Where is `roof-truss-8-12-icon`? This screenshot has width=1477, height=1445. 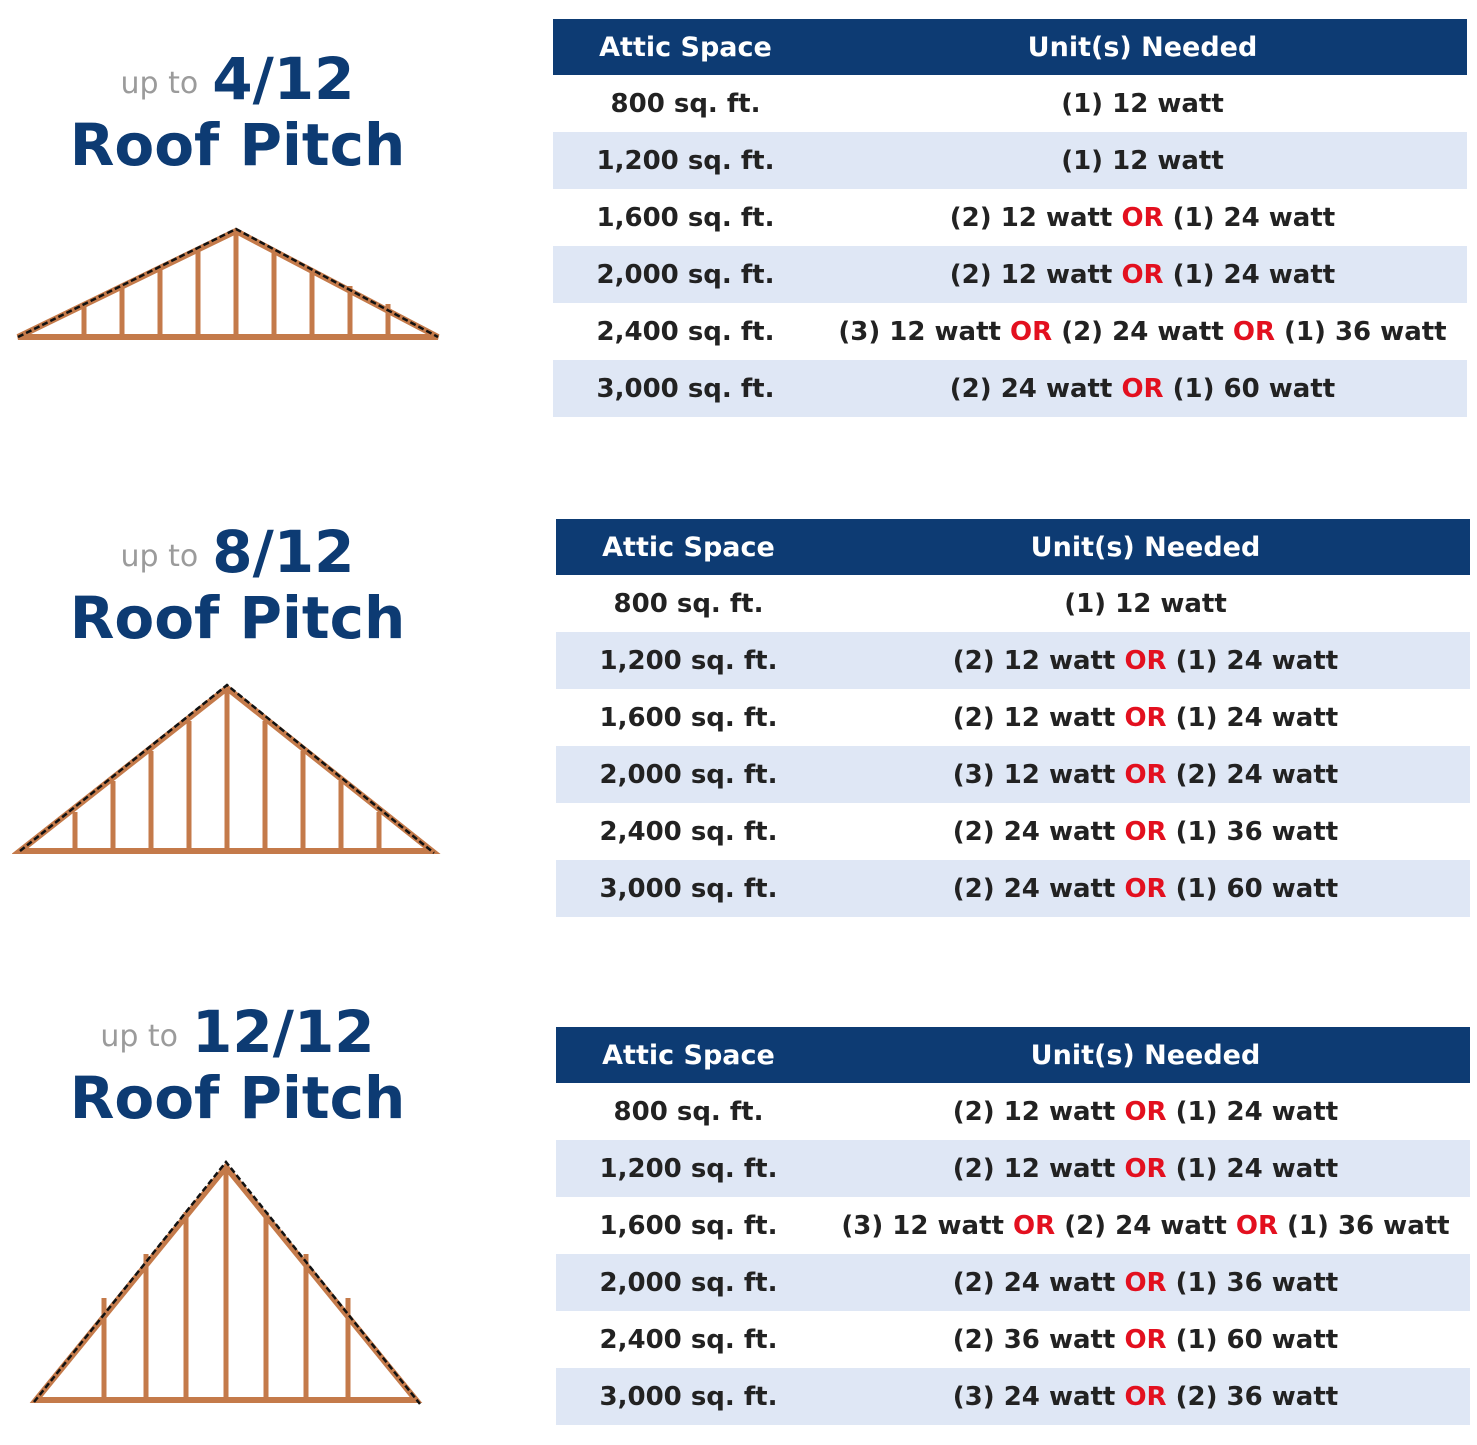
roof-truss-8-12-icon is located at coordinates (226, 768).